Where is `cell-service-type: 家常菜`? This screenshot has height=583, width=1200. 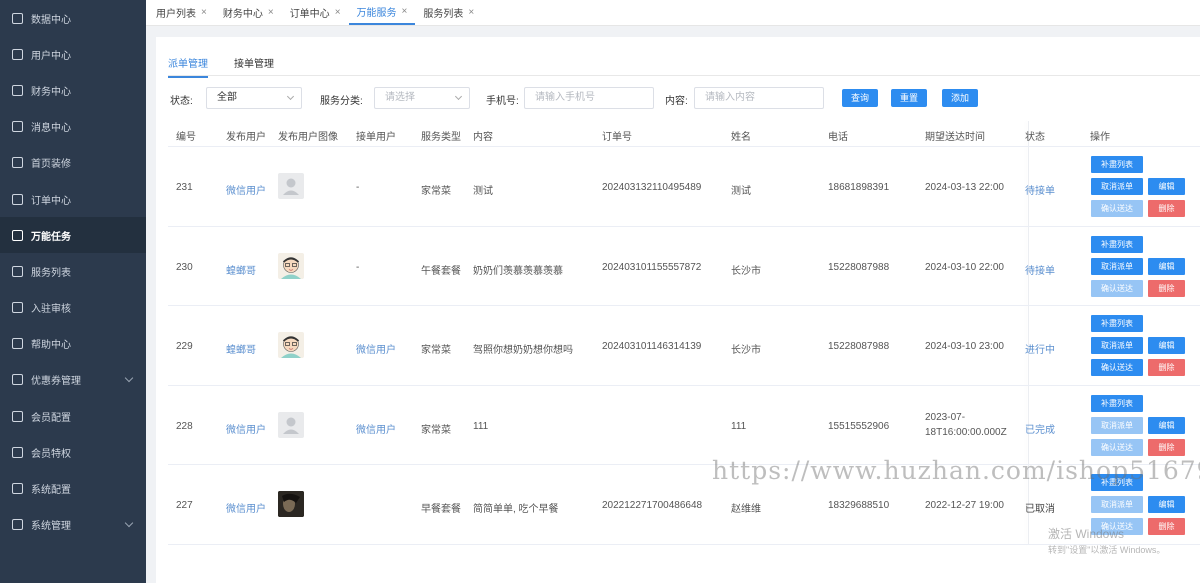
cell-service-type: 家常菜 is located at coordinates (436, 191).